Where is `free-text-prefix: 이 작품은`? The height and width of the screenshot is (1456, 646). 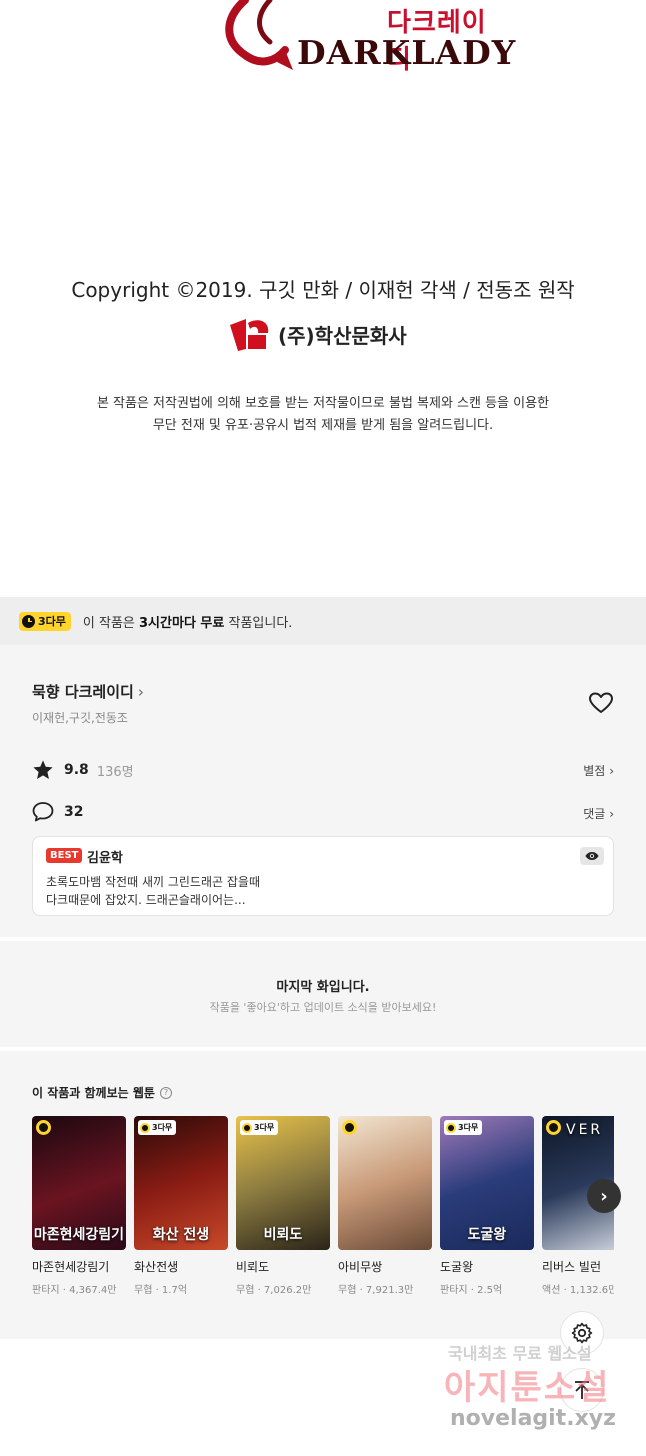 free-text-prefix: 이 작품은 is located at coordinates (111, 623).